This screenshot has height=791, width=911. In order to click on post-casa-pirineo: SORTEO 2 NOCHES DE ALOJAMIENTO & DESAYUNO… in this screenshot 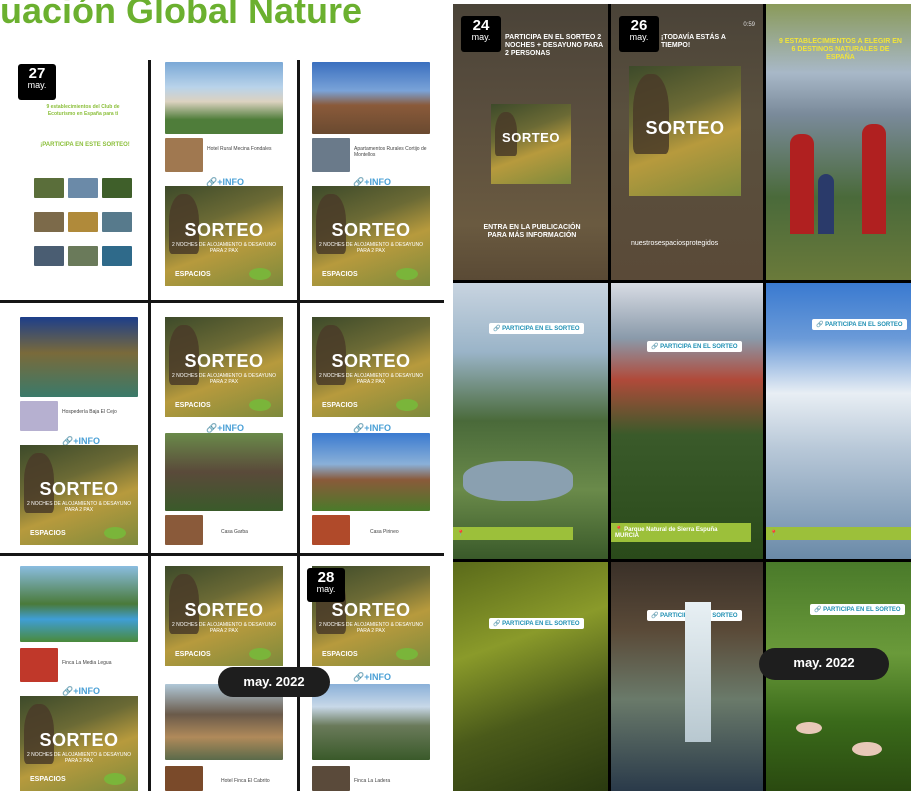, I will do `click(372, 428)`.